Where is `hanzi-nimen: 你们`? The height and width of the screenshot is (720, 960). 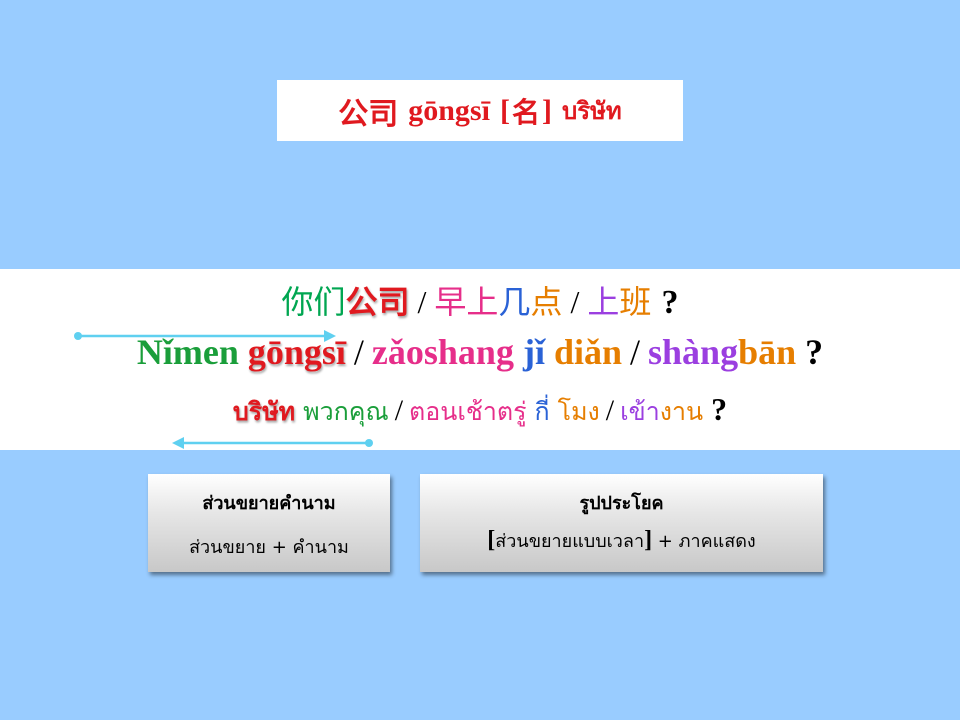 hanzi-nimen: 你们 is located at coordinates (313, 302).